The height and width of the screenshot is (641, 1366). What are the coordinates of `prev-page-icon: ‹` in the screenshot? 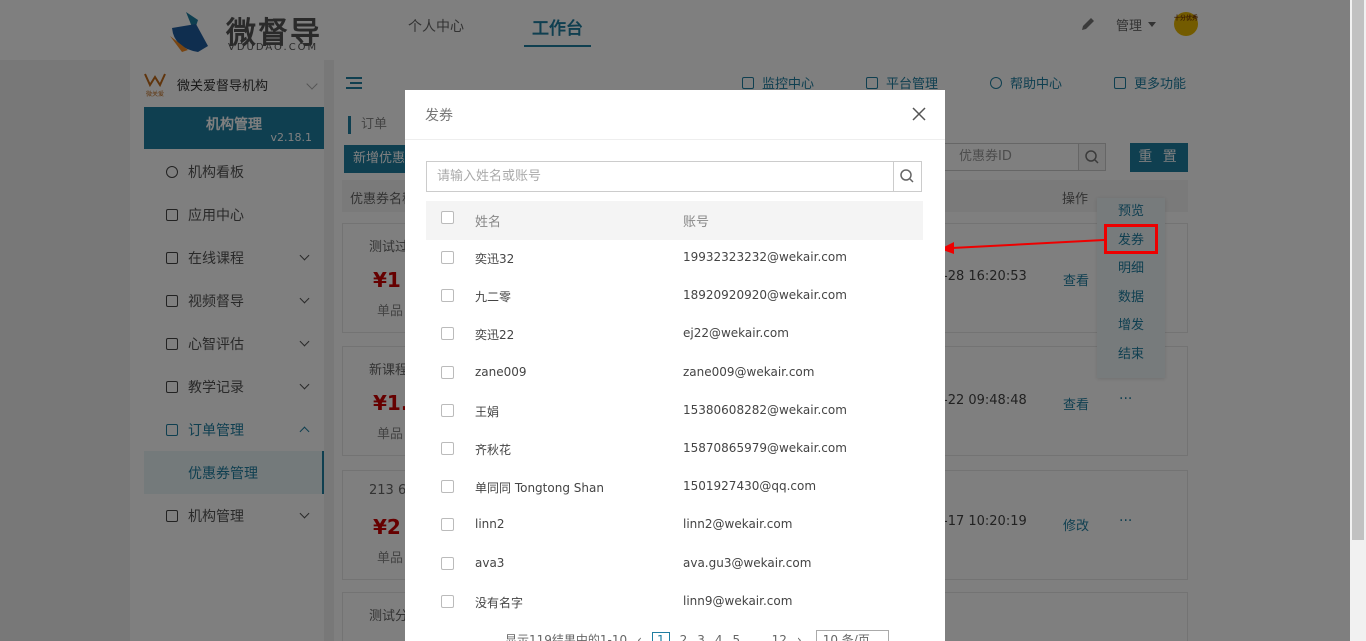 It's located at (639, 637).